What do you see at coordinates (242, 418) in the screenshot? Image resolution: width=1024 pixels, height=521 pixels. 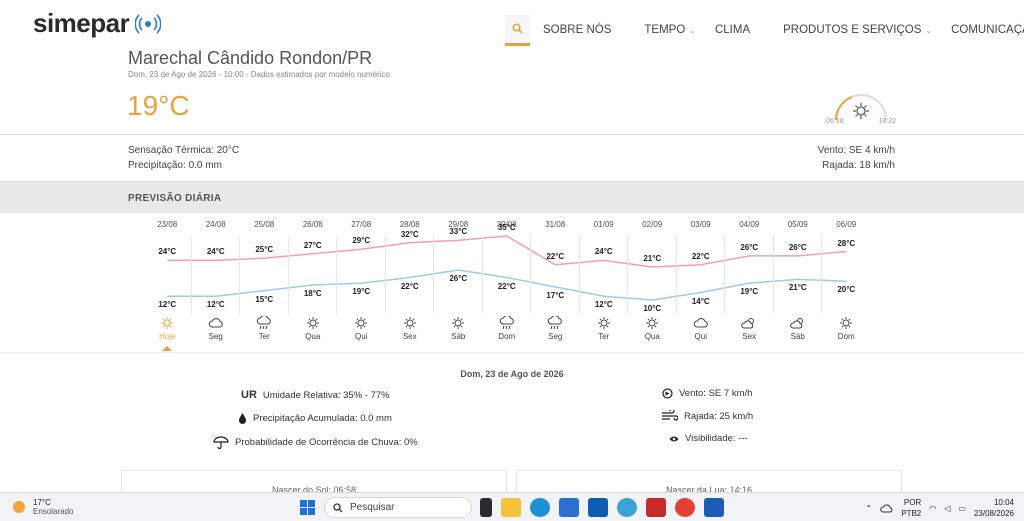 I see `drop-icon` at bounding box center [242, 418].